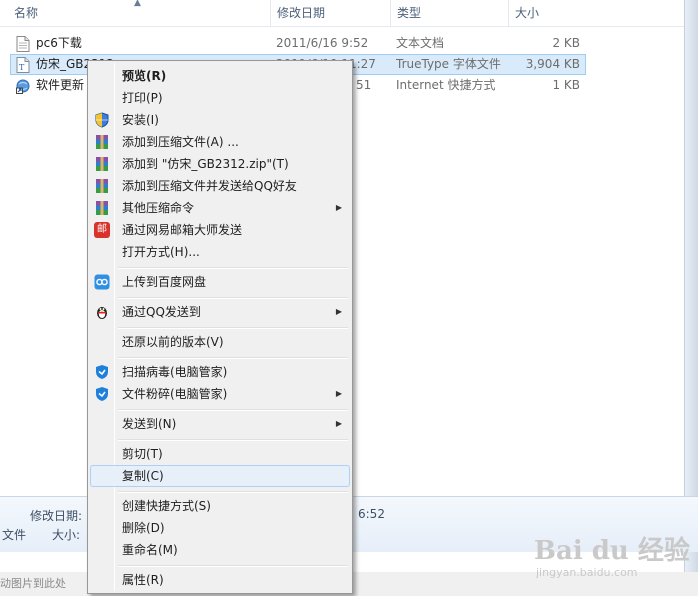  What do you see at coordinates (142, 454) in the screenshot?
I see `menu-item-label: 剪切(T)` at bounding box center [142, 454].